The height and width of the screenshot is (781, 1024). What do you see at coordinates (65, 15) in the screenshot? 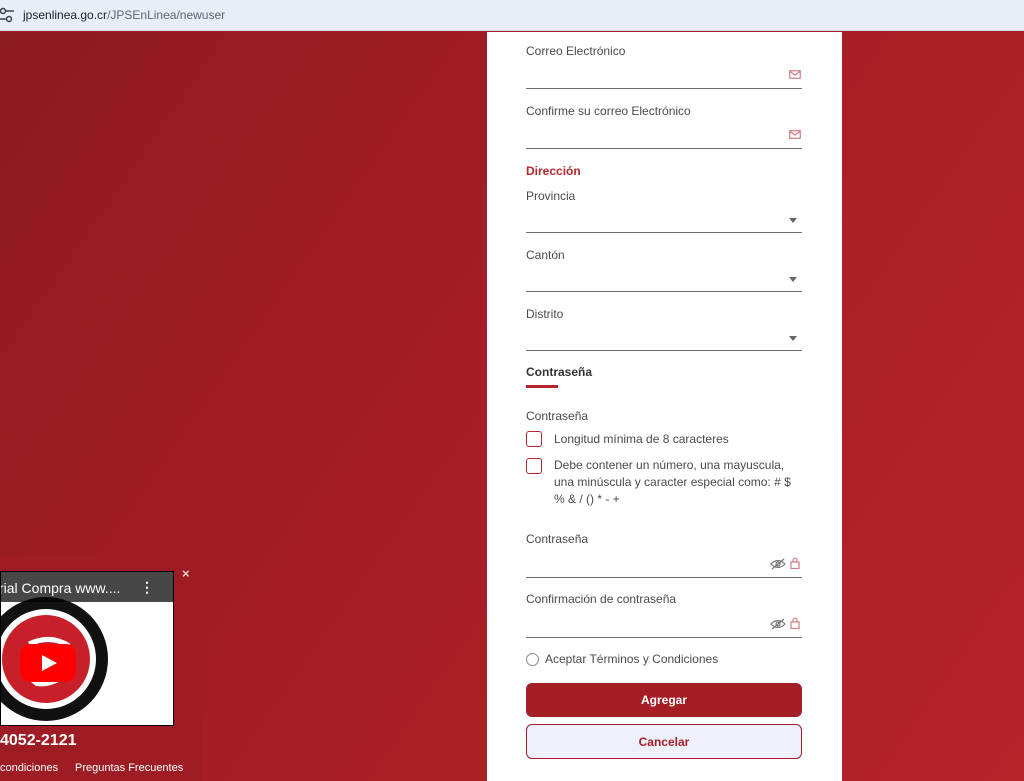
I see `url-host: jpsenlinea.go.cr` at bounding box center [65, 15].